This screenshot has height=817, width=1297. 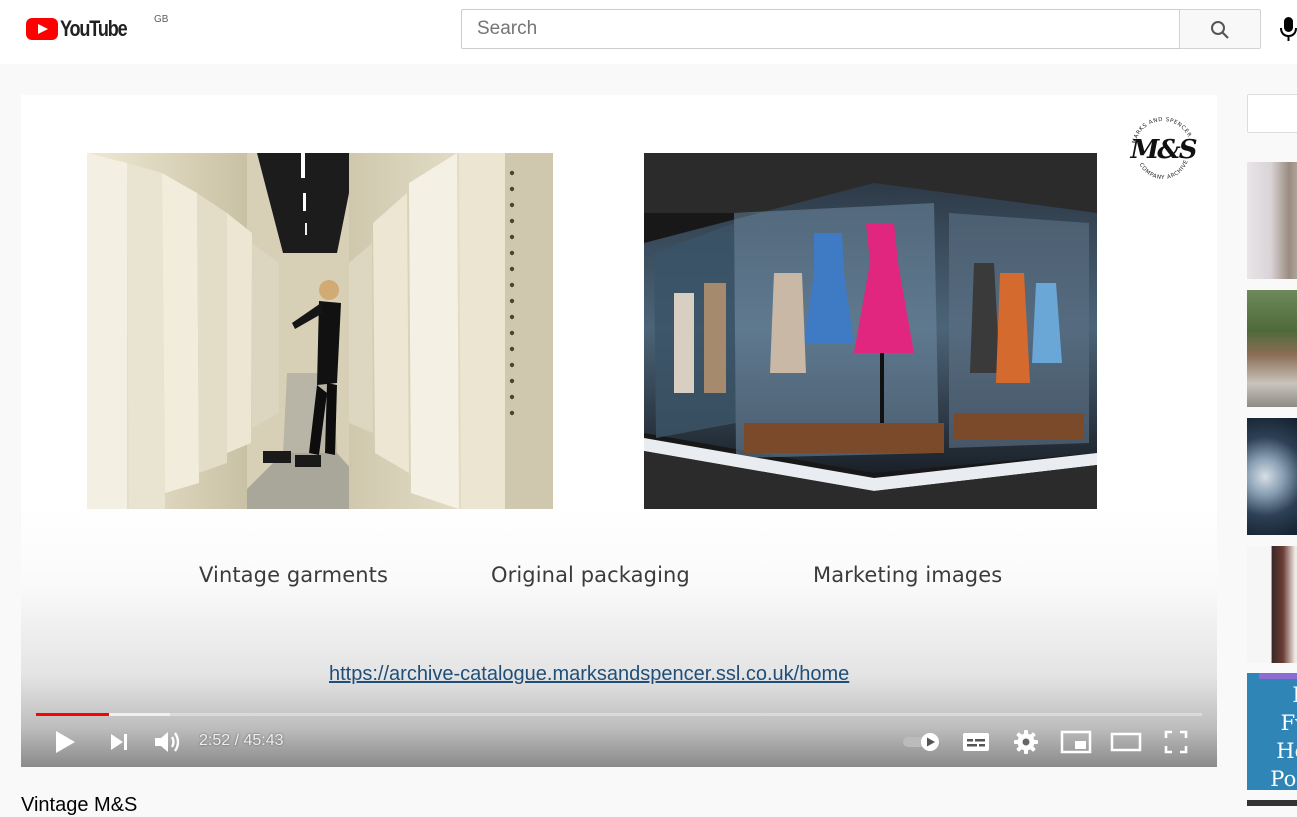 I want to click on logo-letters: M&S, so click(x=1162, y=150).